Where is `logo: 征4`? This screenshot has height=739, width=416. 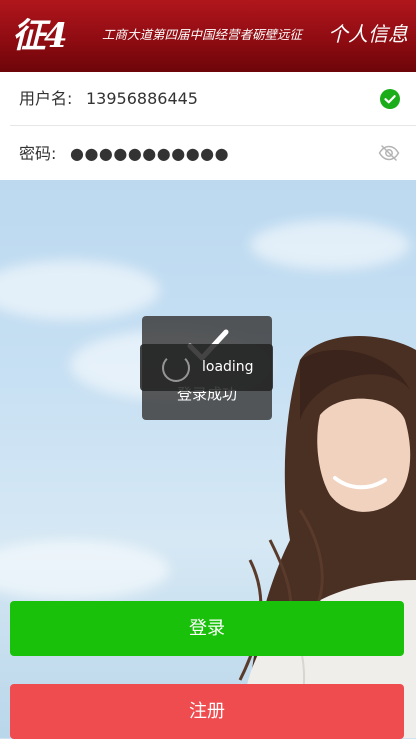 logo: 征4 is located at coordinates (40, 36).